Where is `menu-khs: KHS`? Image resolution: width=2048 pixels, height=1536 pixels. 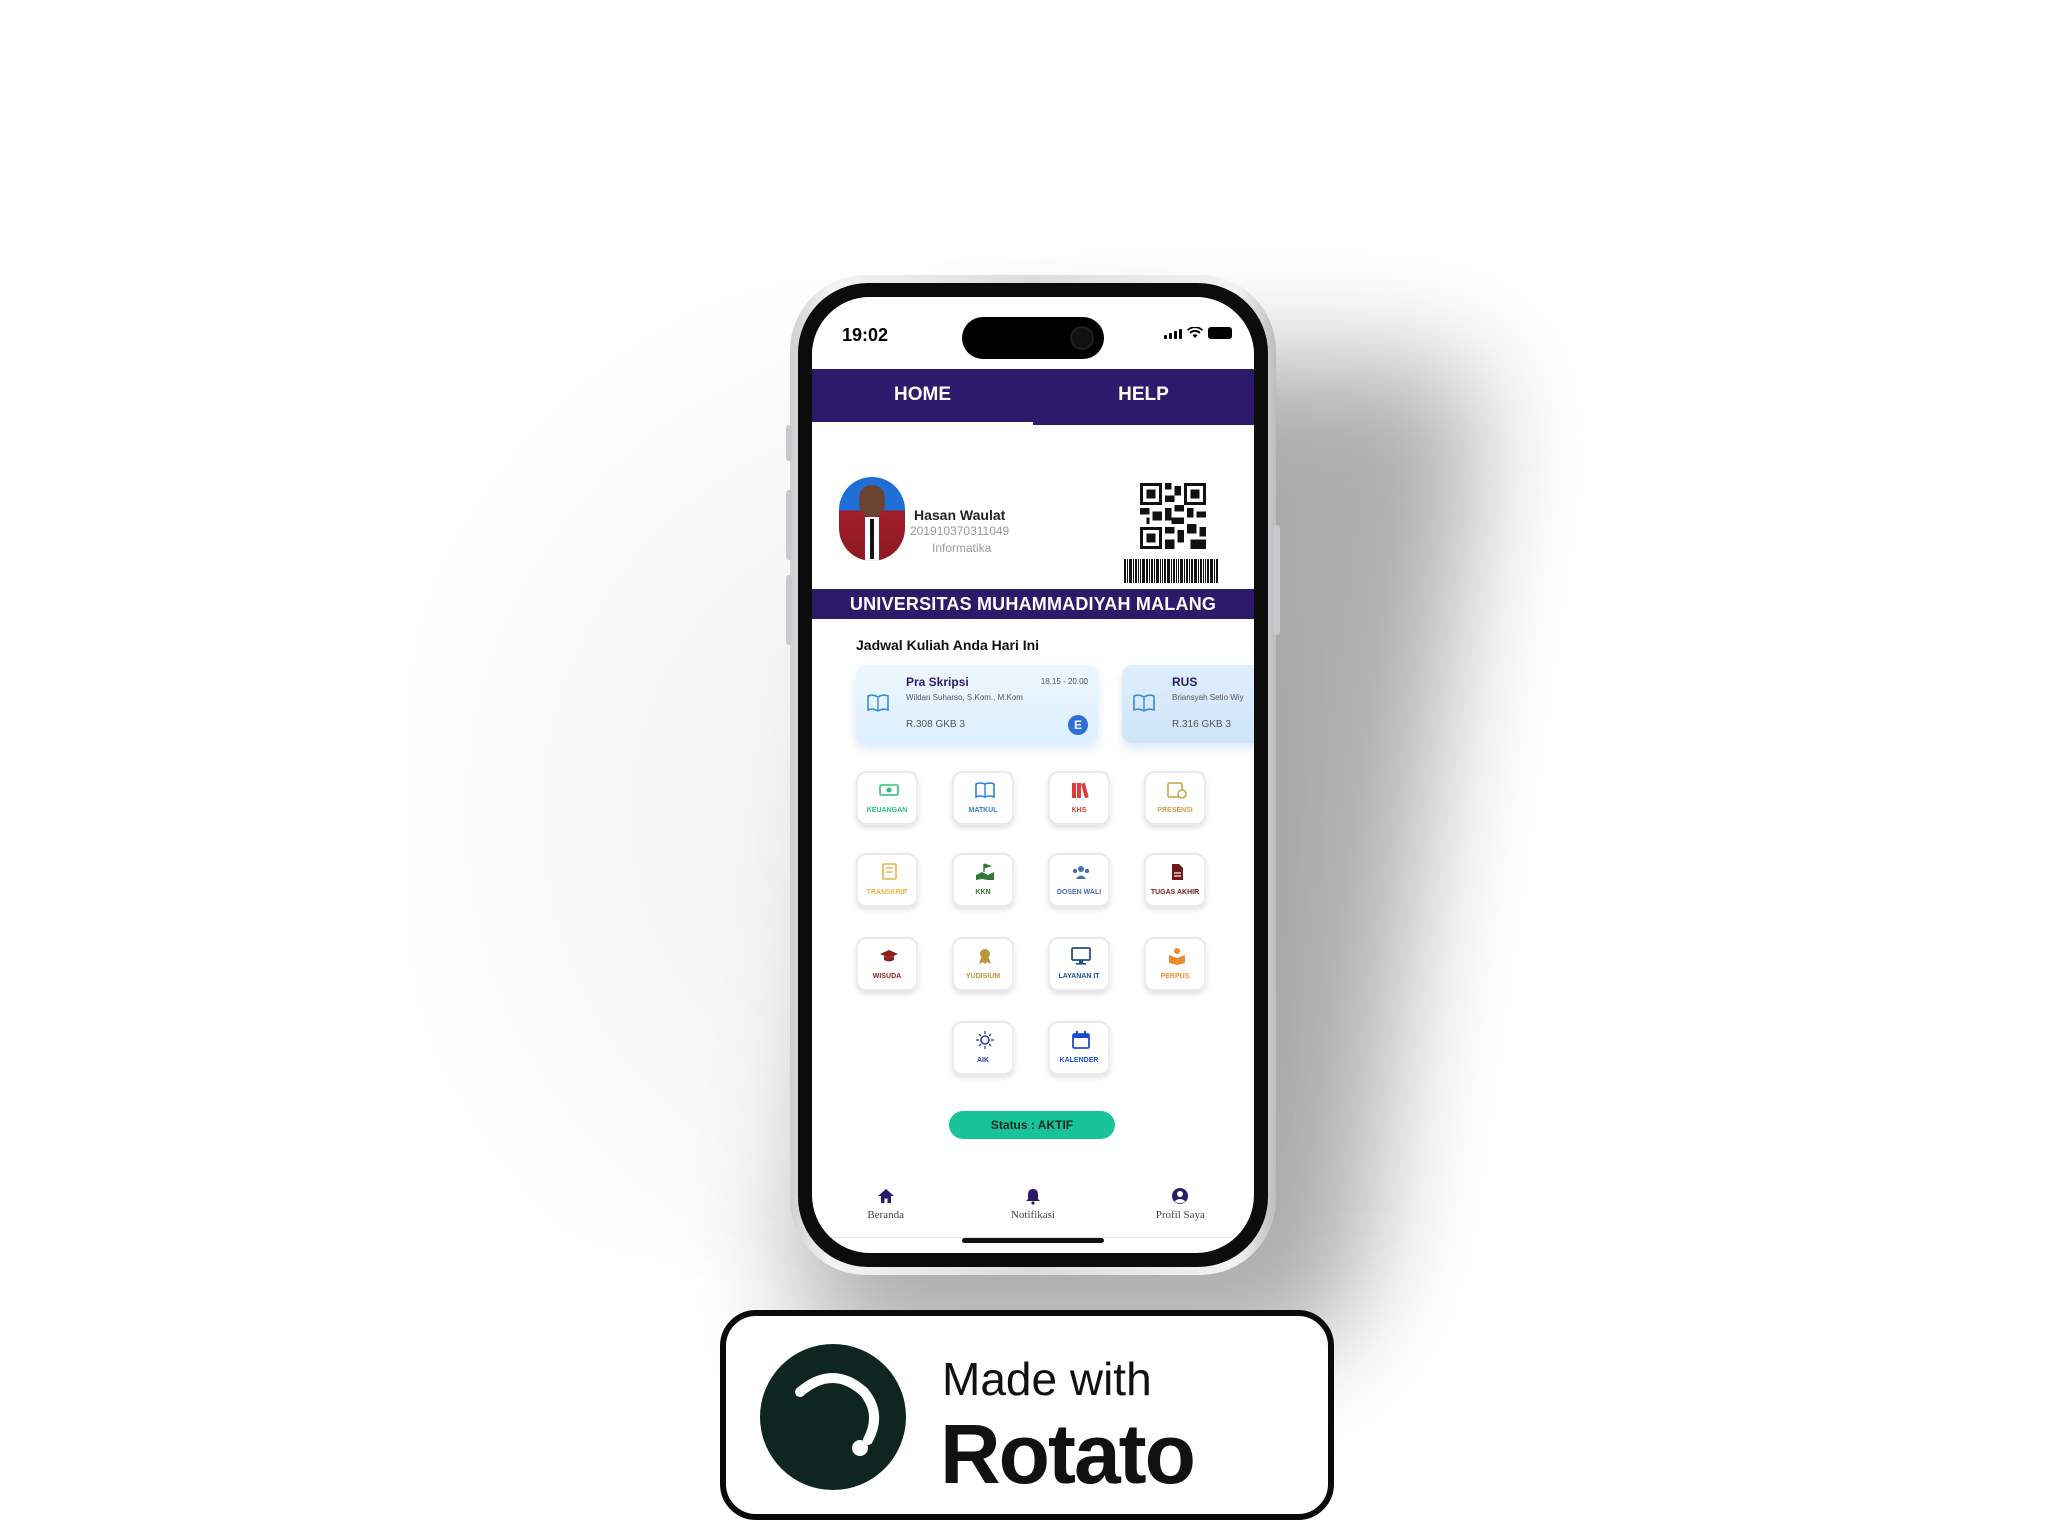 menu-khs: KHS is located at coordinates (1079, 798).